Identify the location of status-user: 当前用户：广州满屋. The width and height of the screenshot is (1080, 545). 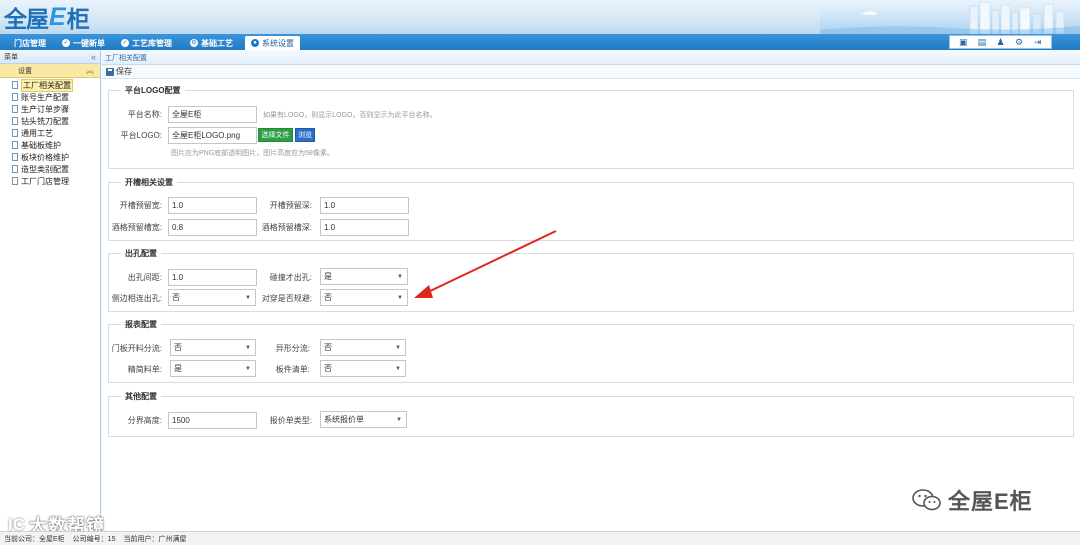
(155, 539).